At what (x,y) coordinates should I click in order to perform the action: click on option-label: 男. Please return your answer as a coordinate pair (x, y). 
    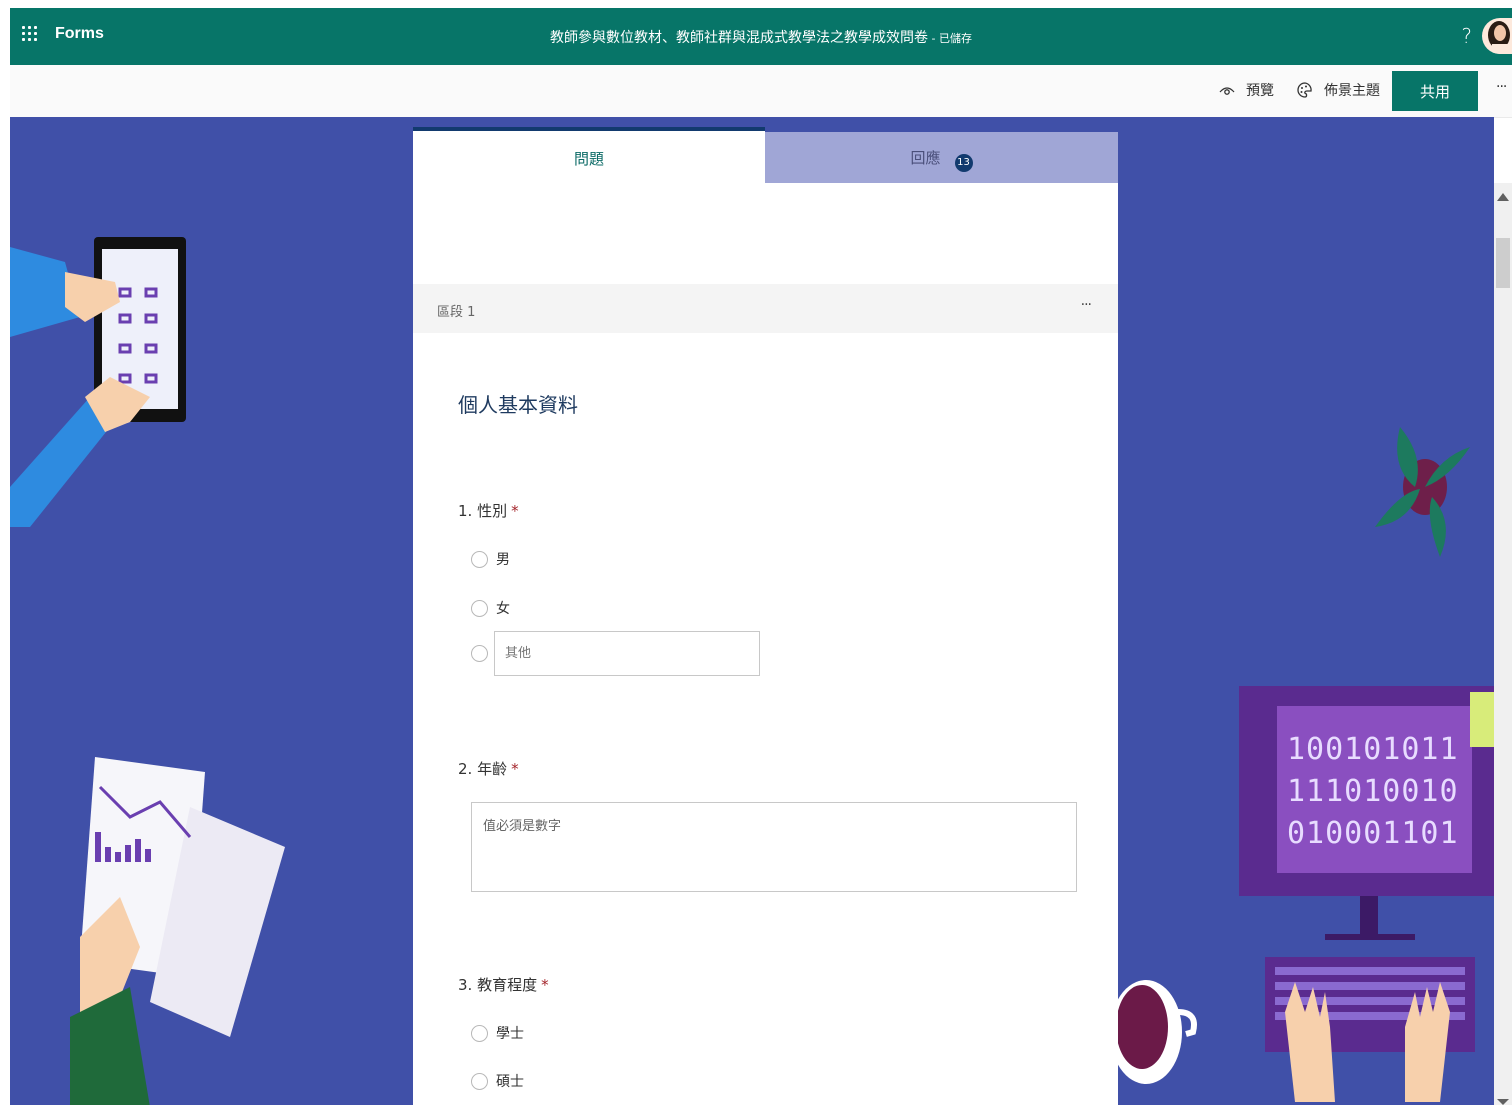
    Looking at the image, I should click on (503, 560).